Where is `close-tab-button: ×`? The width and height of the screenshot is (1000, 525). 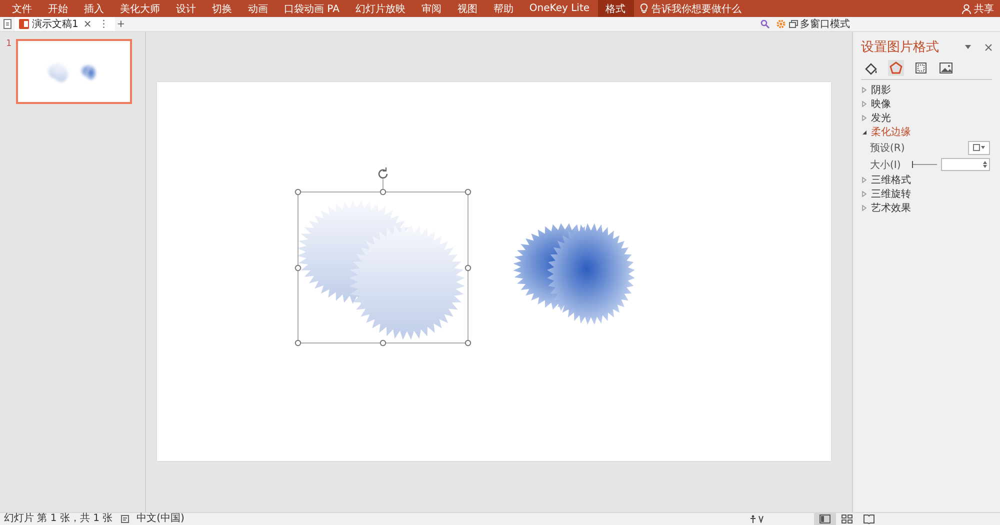 close-tab-button: × is located at coordinates (87, 24).